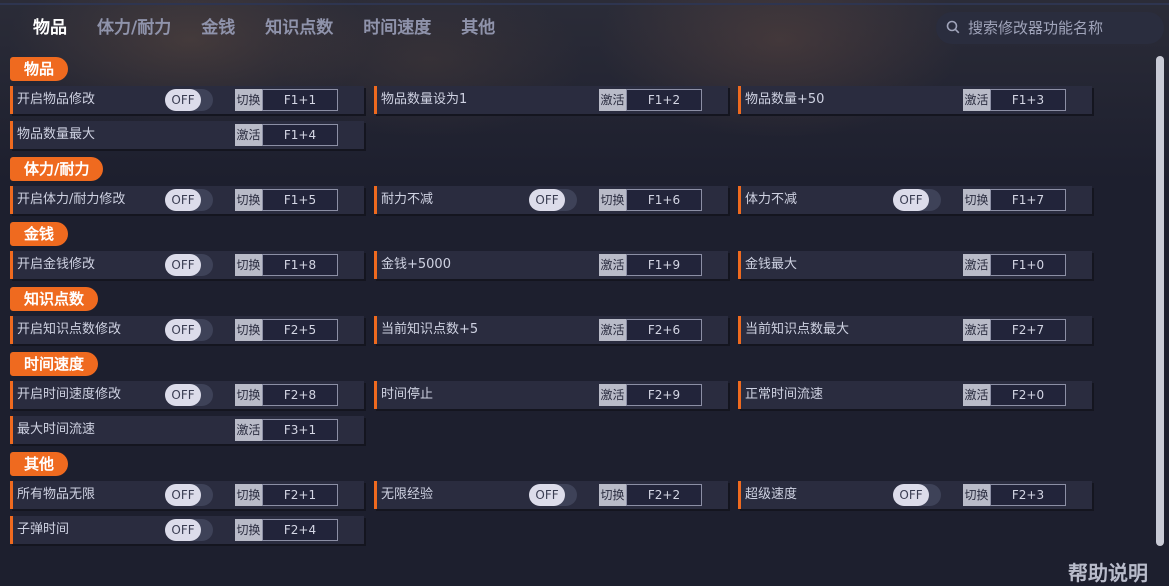  I want to click on section-header-money: 金钱, so click(39, 234).